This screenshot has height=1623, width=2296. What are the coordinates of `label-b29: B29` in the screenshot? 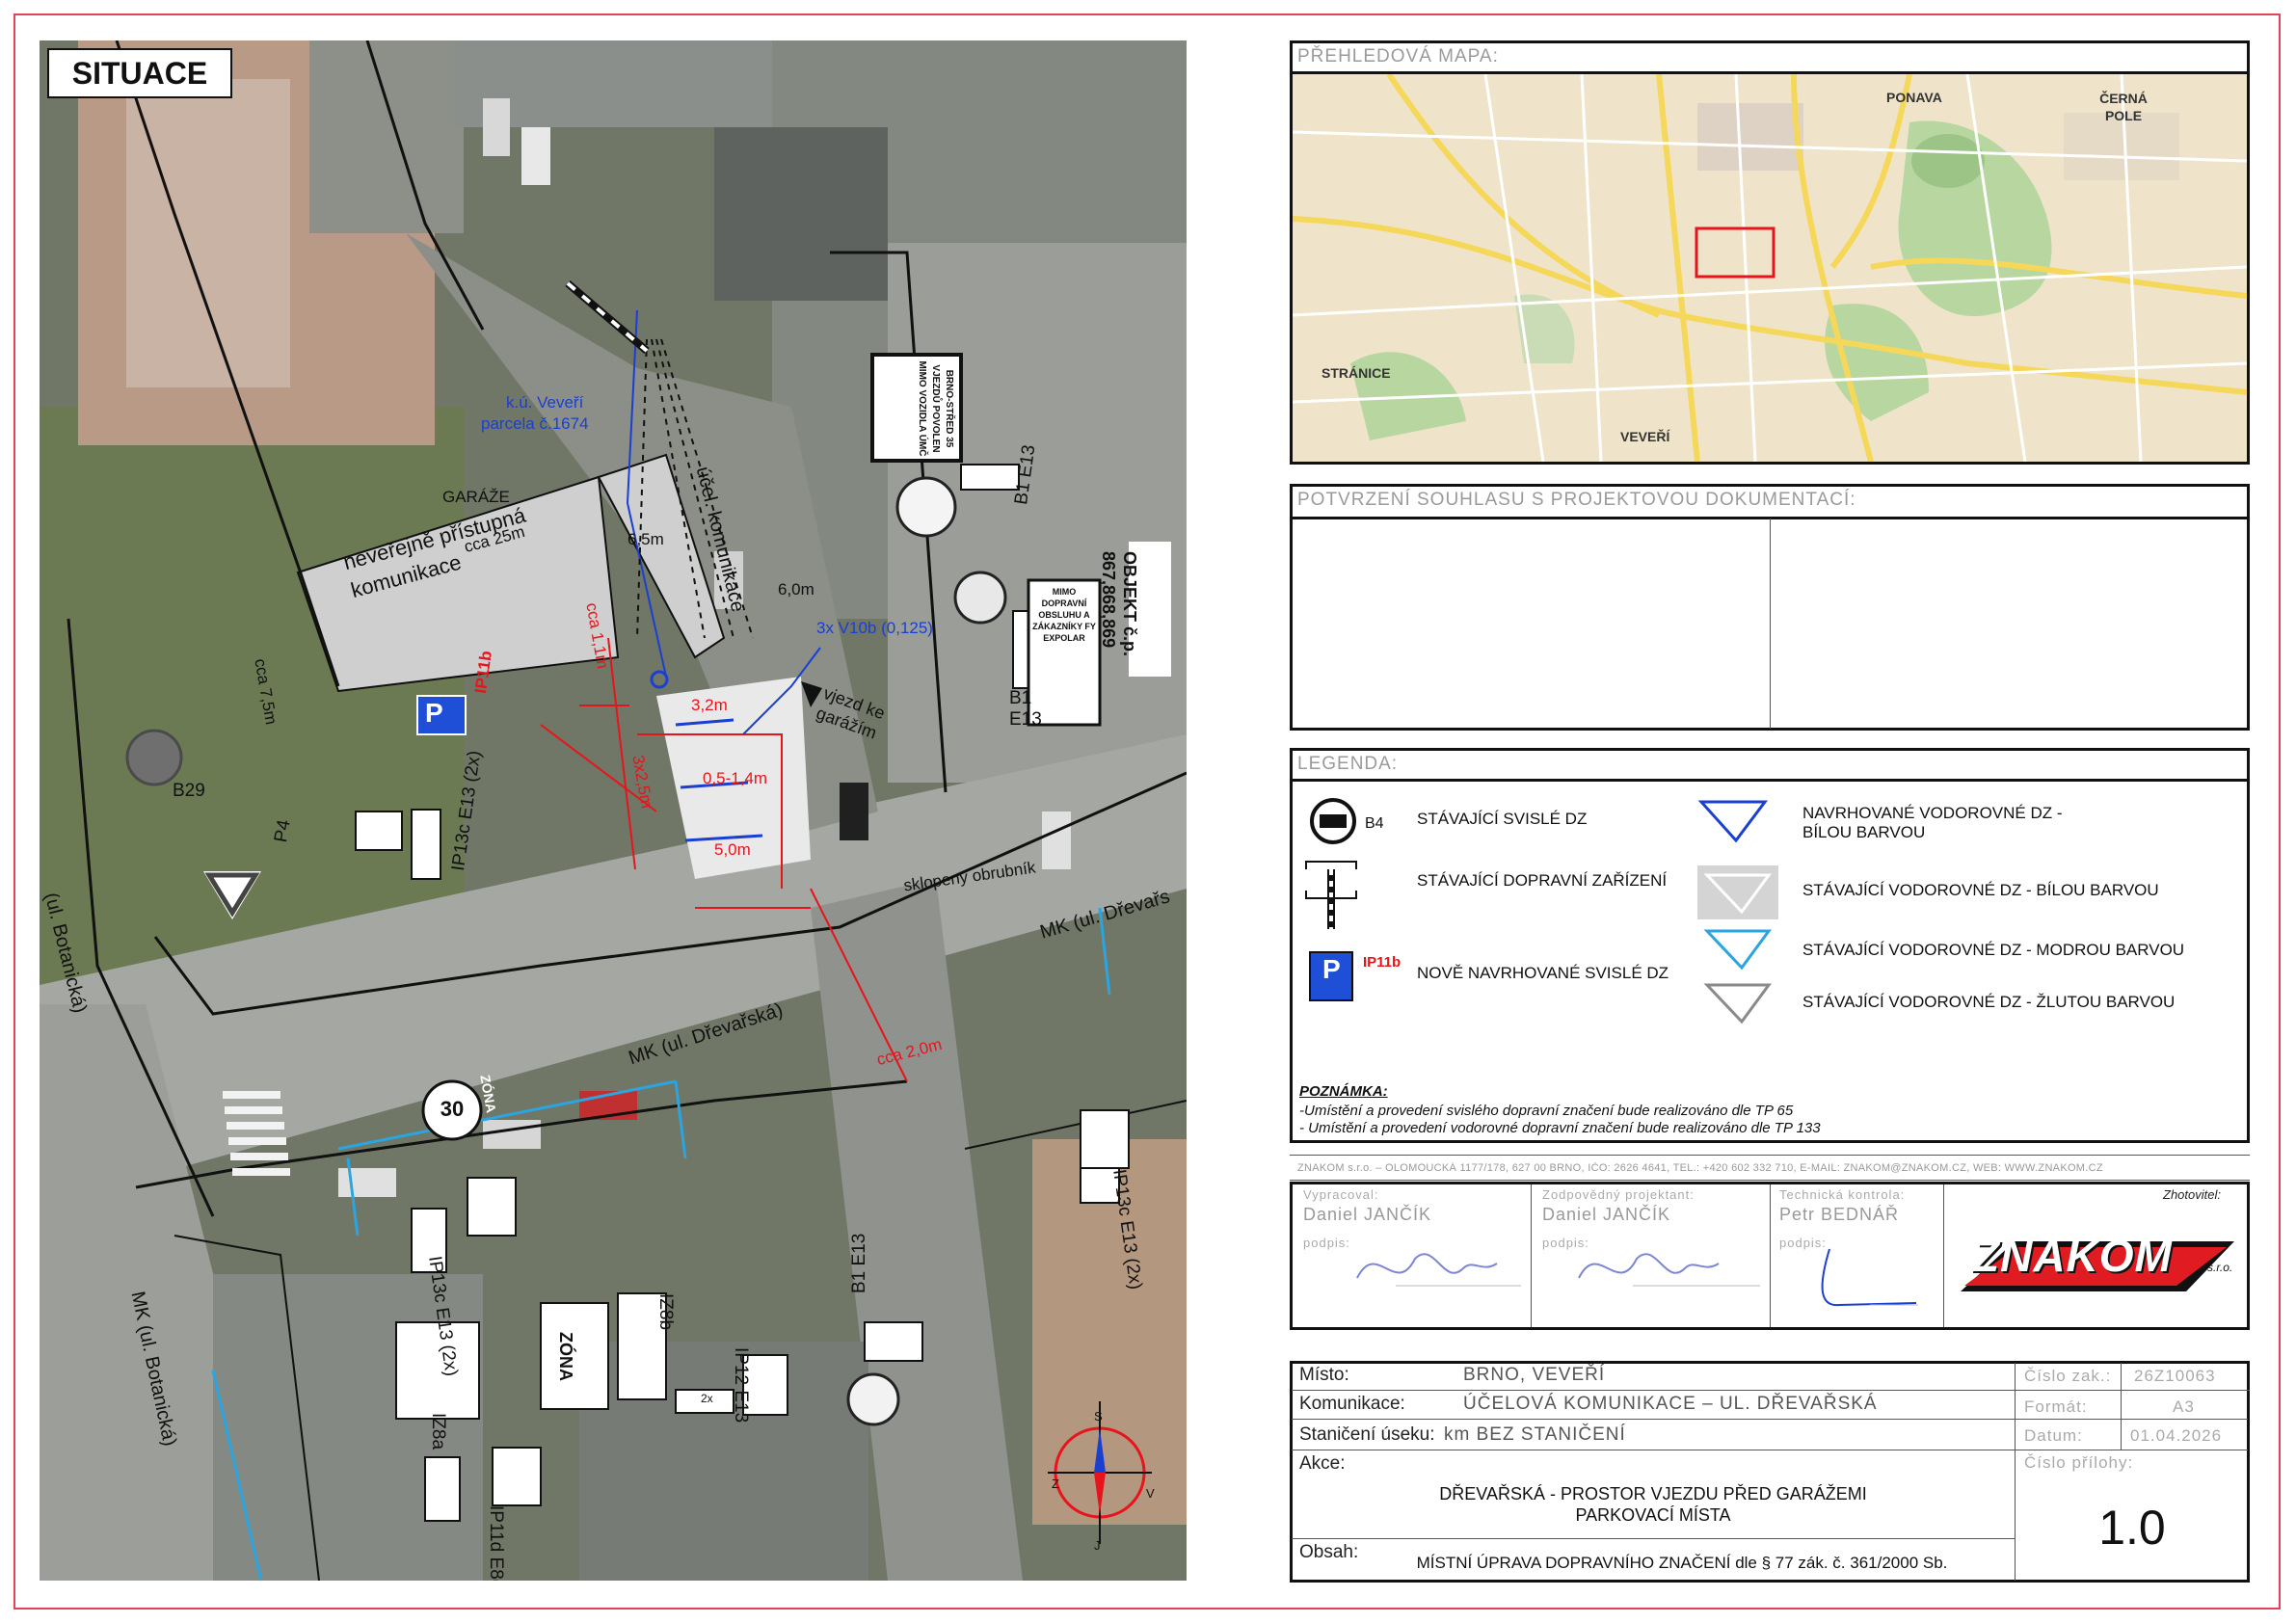 It's located at (189, 791).